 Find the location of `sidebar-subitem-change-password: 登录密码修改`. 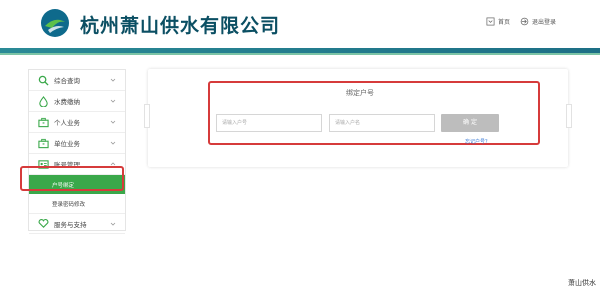

sidebar-subitem-change-password: 登录密码修改 is located at coordinates (77, 203).